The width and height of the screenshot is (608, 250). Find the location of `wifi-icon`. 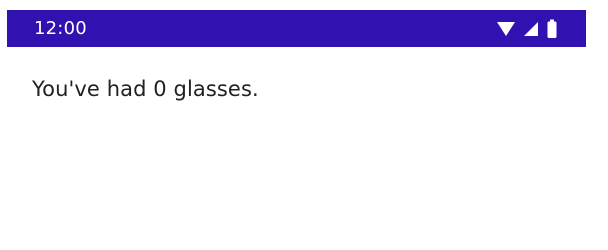

wifi-icon is located at coordinates (506, 29).